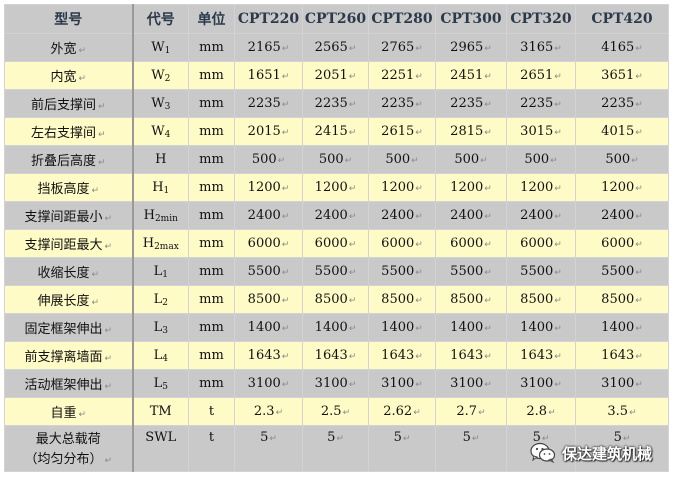  I want to click on row-unit: t, so click(211, 448).